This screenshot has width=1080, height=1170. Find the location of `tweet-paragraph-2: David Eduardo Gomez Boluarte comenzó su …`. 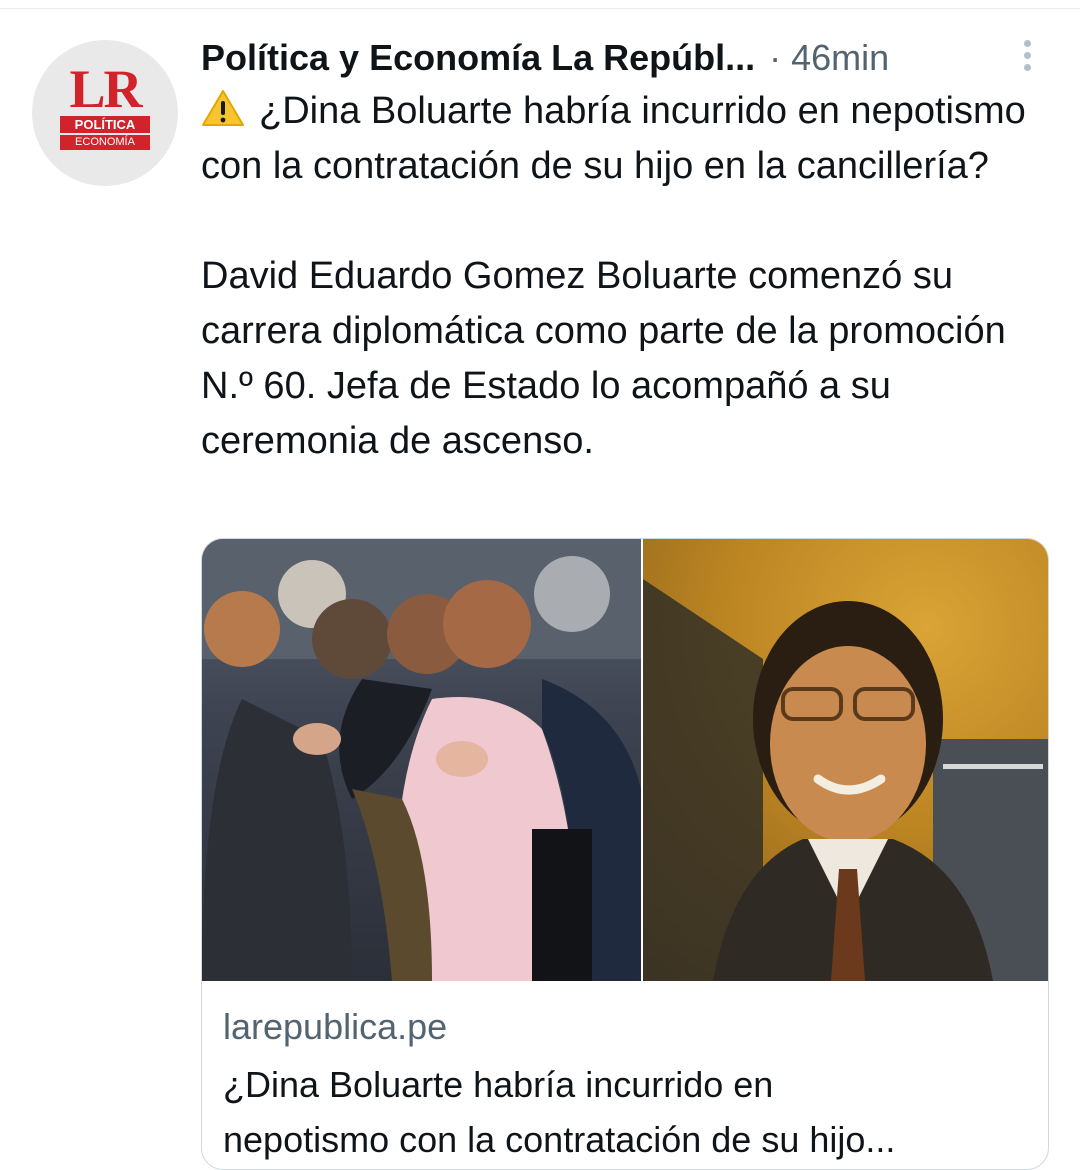

tweet-paragraph-2: David Eduardo Gomez Boluarte comenzó su … is located at coordinates (603, 358).